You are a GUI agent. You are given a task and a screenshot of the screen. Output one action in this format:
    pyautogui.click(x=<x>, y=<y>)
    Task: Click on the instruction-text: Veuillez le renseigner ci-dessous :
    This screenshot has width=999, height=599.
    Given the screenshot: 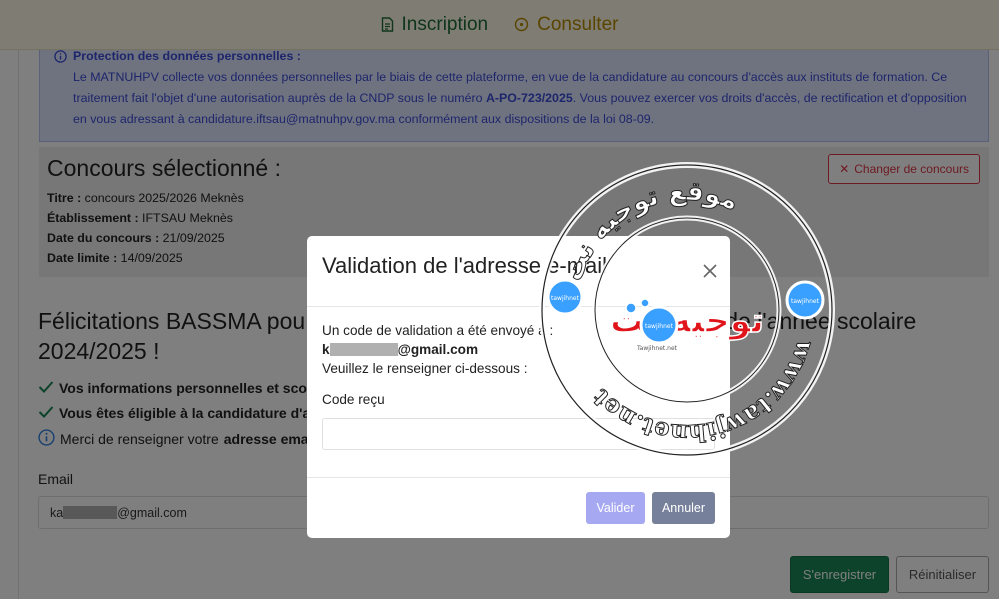 What is the action you would take?
    pyautogui.click(x=425, y=368)
    